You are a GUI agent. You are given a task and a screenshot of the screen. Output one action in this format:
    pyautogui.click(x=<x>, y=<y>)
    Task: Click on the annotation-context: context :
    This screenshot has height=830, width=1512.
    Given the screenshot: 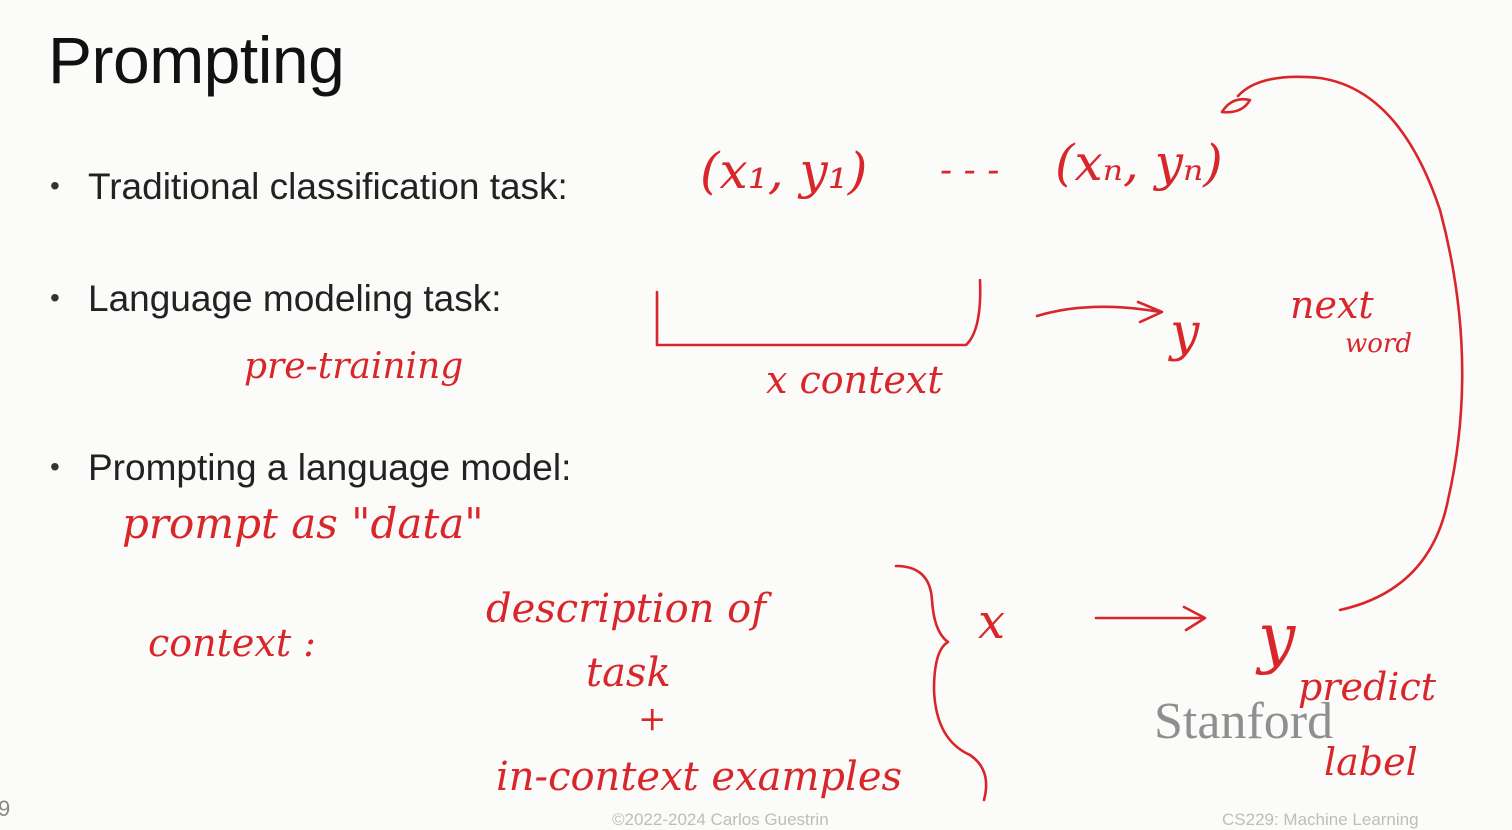 What is the action you would take?
    pyautogui.click(x=232, y=643)
    